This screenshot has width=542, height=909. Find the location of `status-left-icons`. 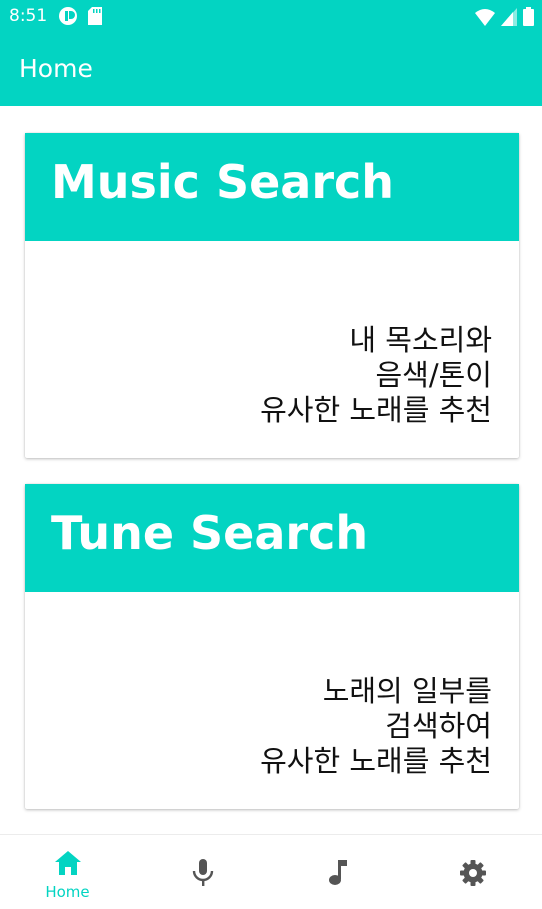

status-left-icons is located at coordinates (80, 18).